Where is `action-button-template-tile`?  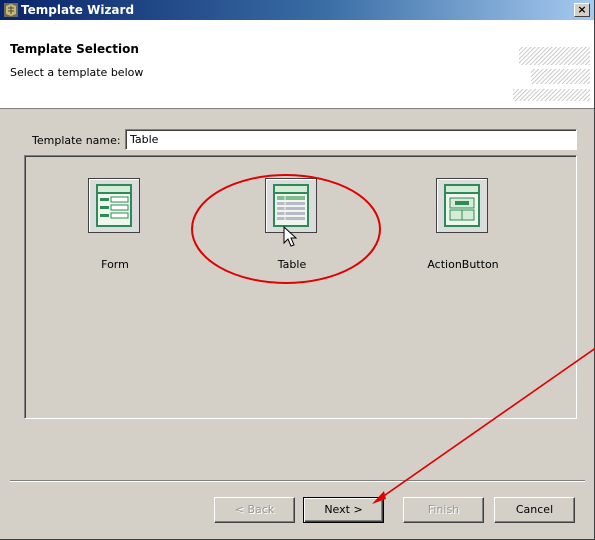
action-button-template-tile is located at coordinates (462, 205).